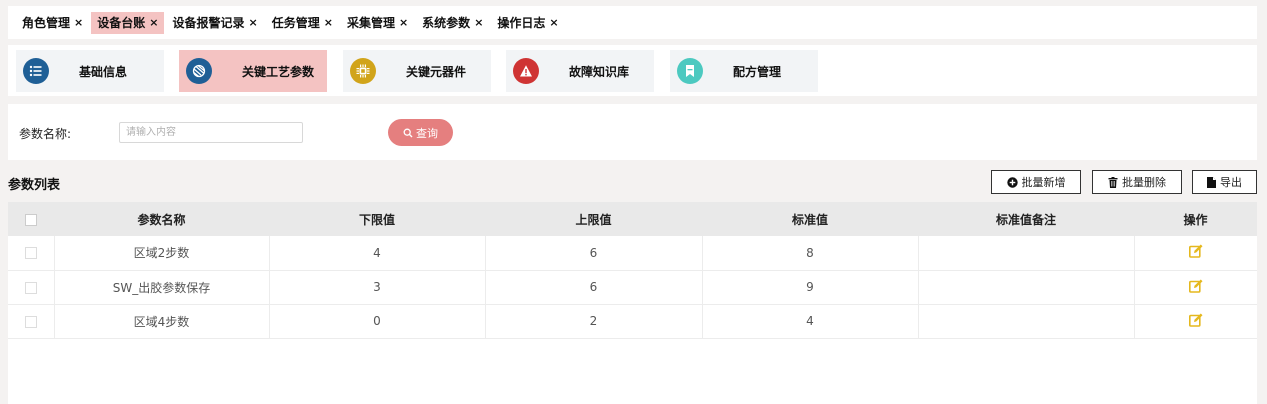 This screenshot has height=404, width=1267. What do you see at coordinates (363, 71) in the screenshot?
I see `chip-icon` at bounding box center [363, 71].